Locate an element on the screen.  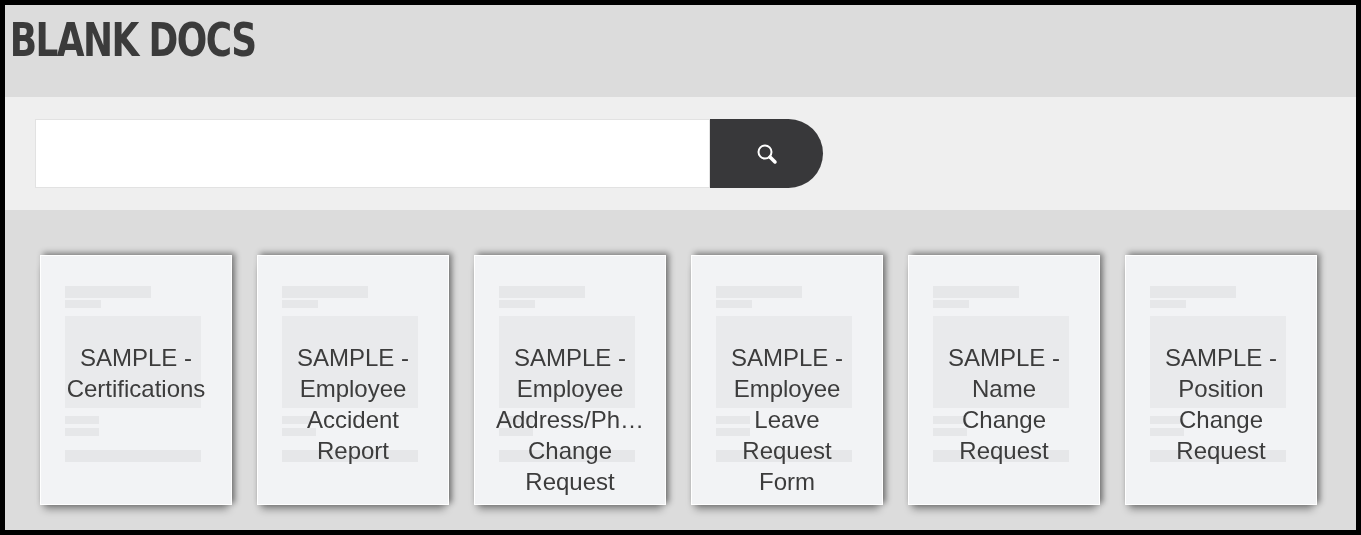
document-card: SAMPLE - Employee Accident Report is located at coordinates (353, 380).